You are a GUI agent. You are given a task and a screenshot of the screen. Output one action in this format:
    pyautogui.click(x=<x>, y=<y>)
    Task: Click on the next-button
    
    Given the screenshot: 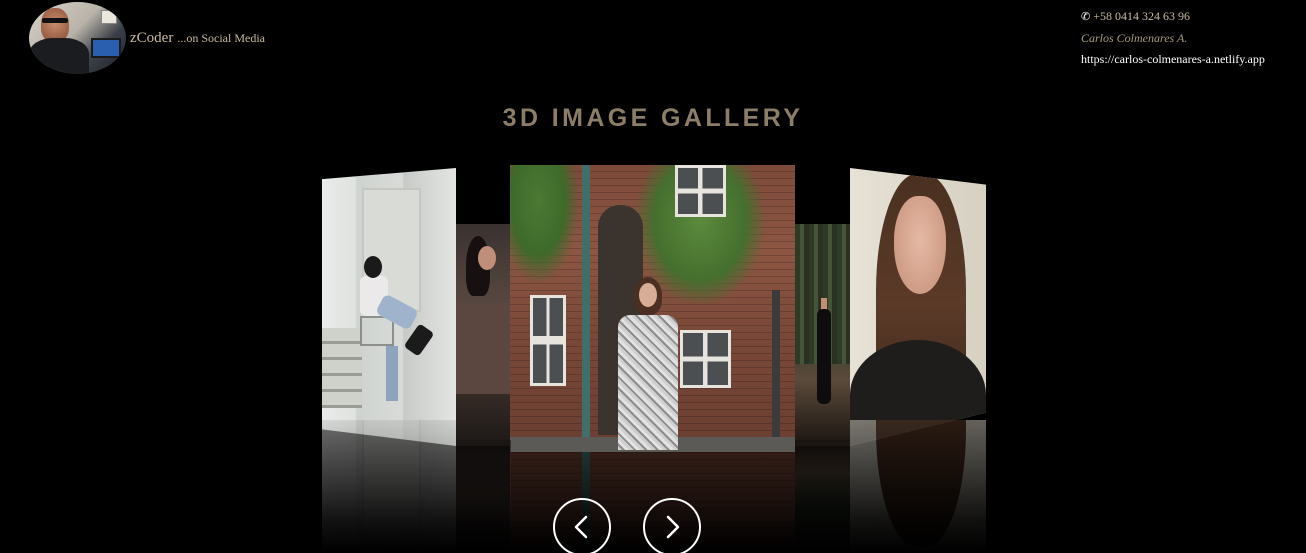 What is the action you would take?
    pyautogui.click(x=672, y=525)
    